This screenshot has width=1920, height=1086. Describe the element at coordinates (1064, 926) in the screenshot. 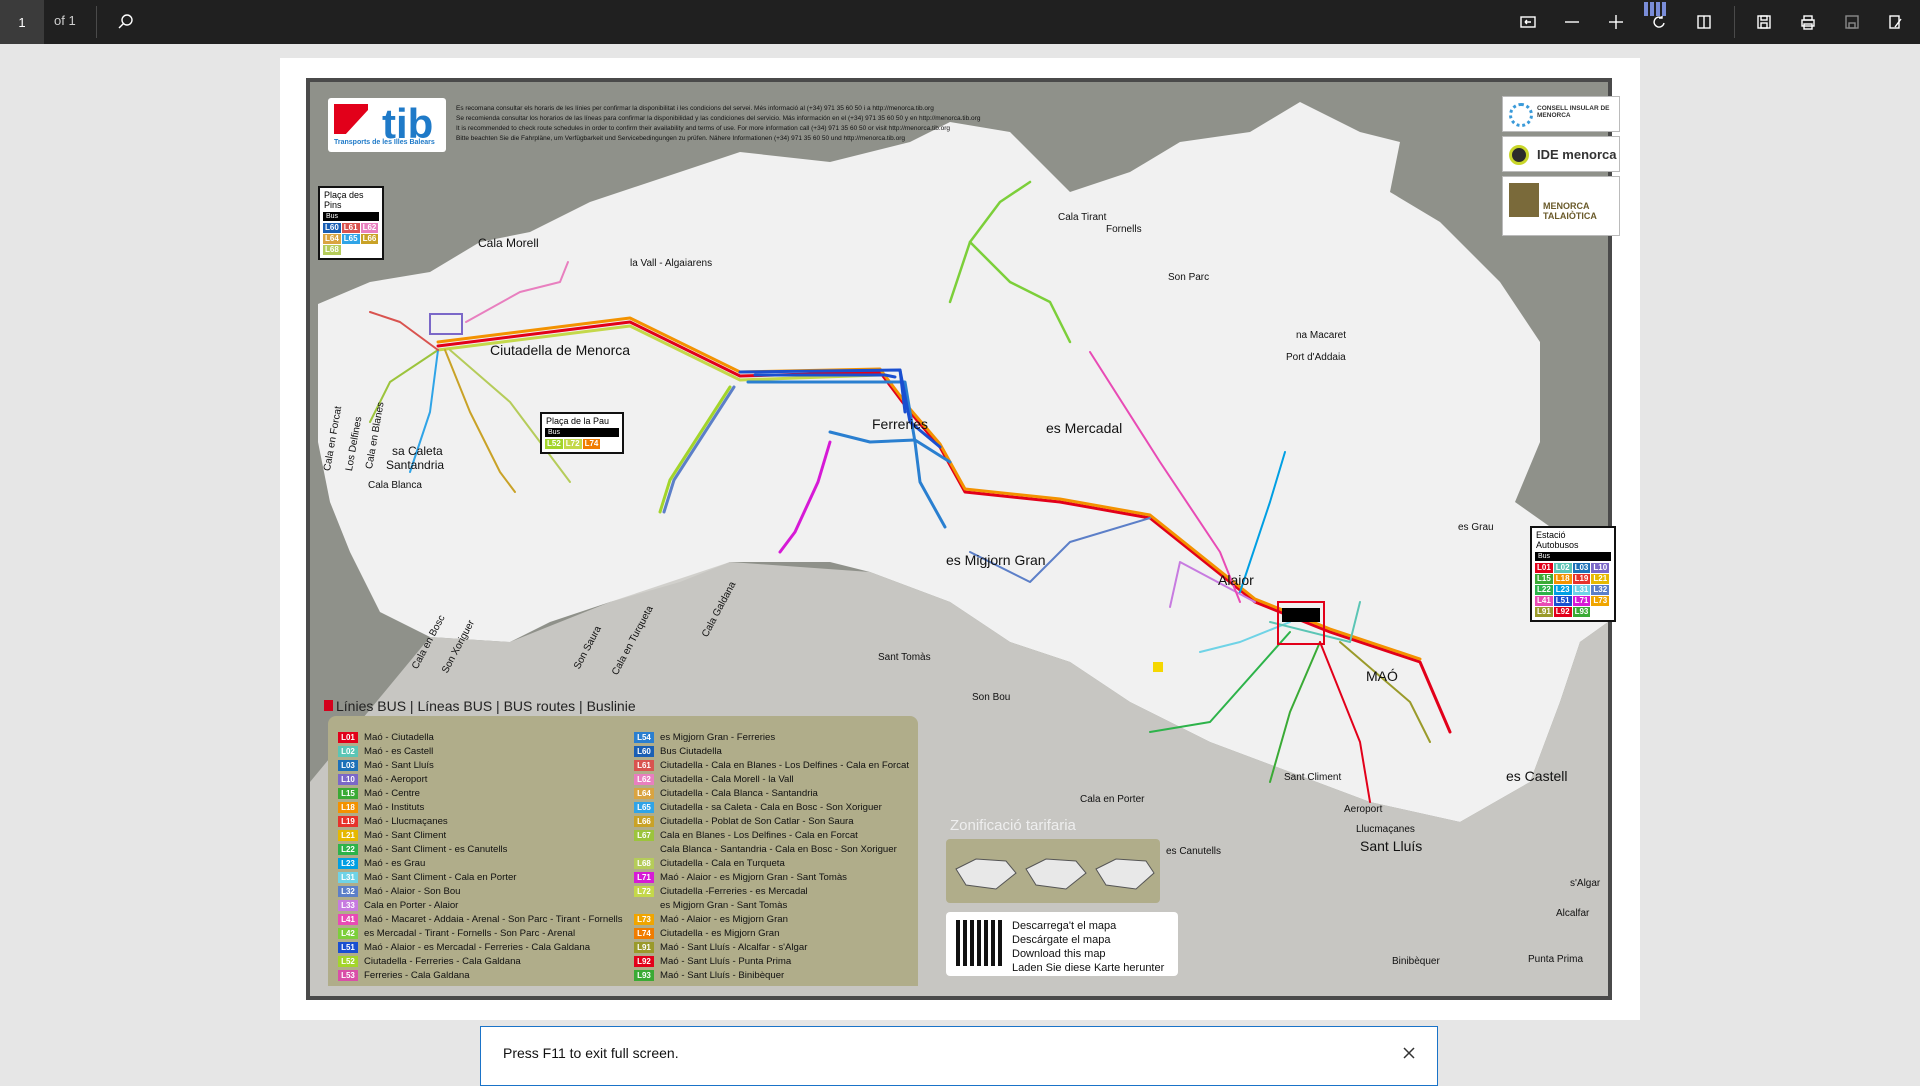

I see `download-ca: Descarrega't el mapa` at that location.